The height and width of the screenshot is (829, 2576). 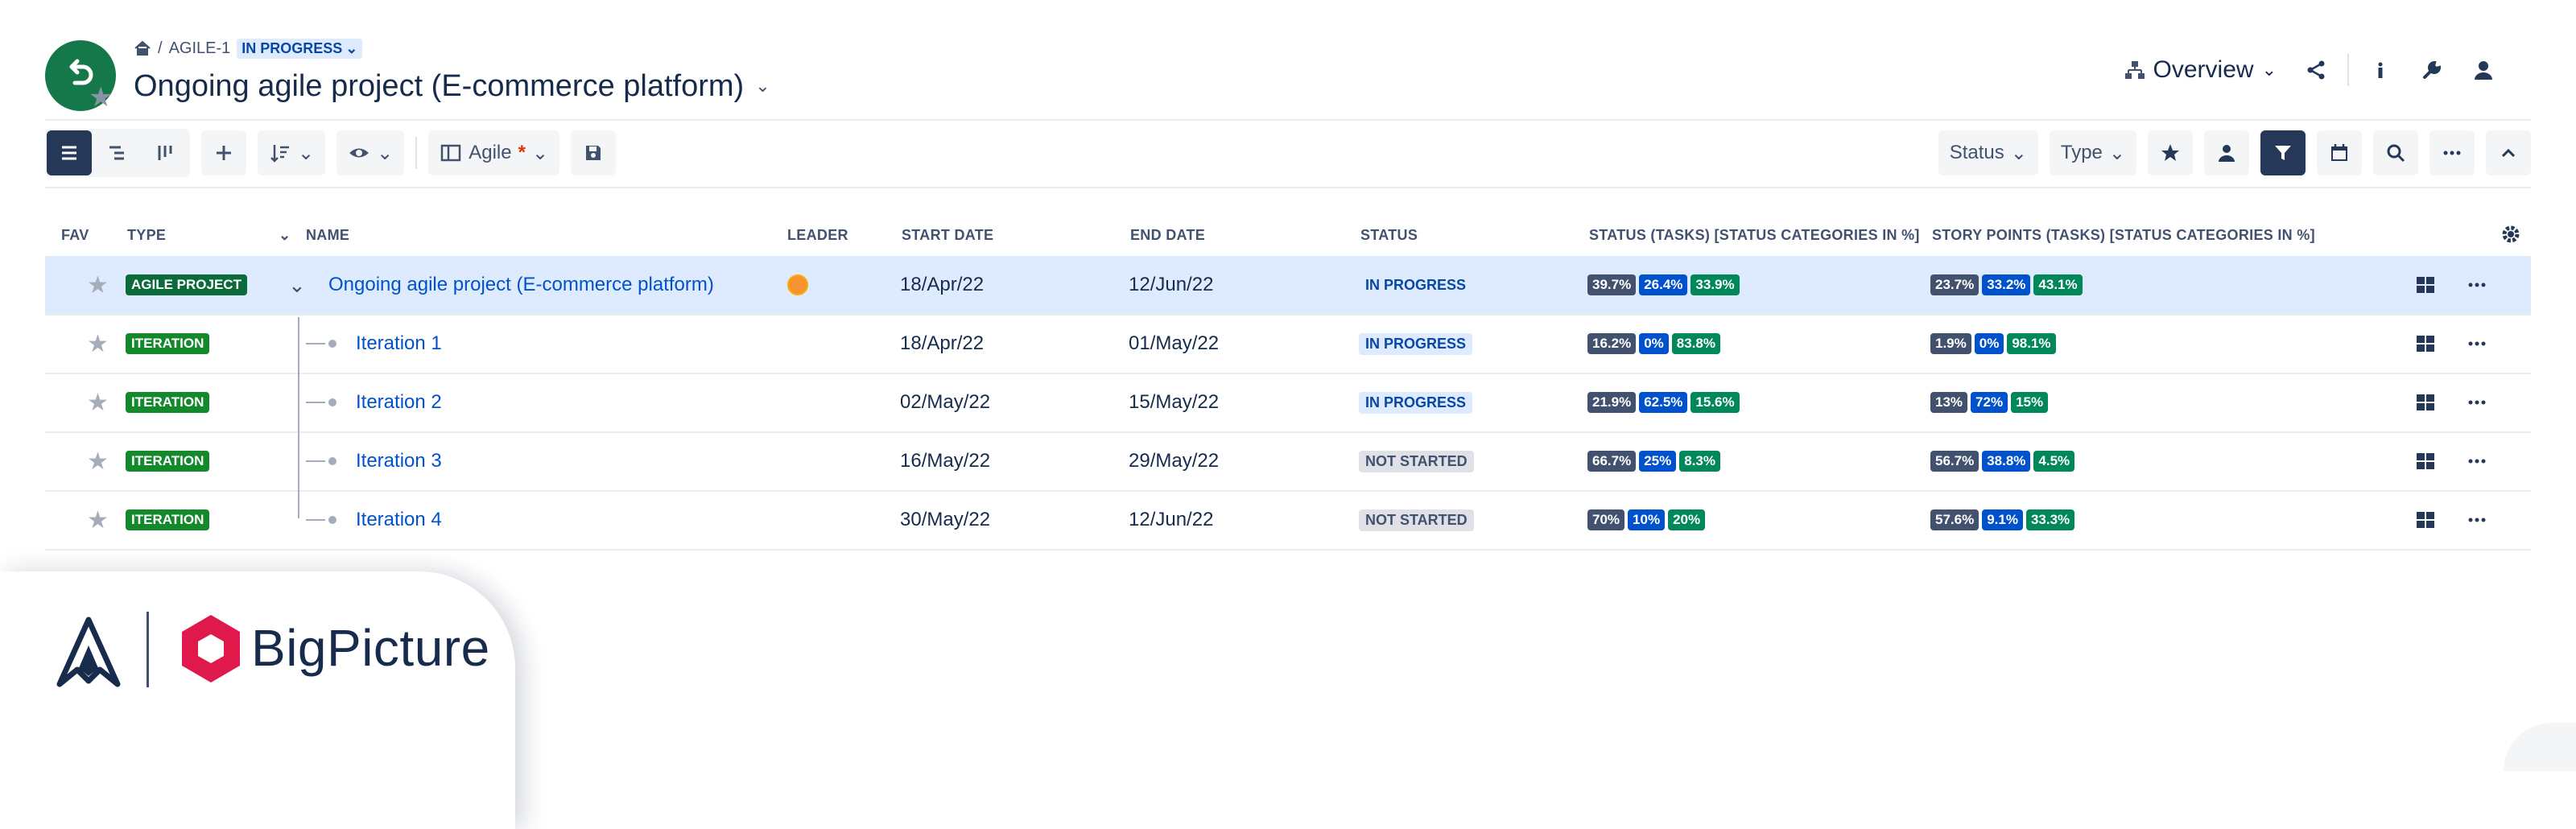 I want to click on breadcrumb: / AGILE-1 IN PROGRESS ⌄, so click(x=248, y=48).